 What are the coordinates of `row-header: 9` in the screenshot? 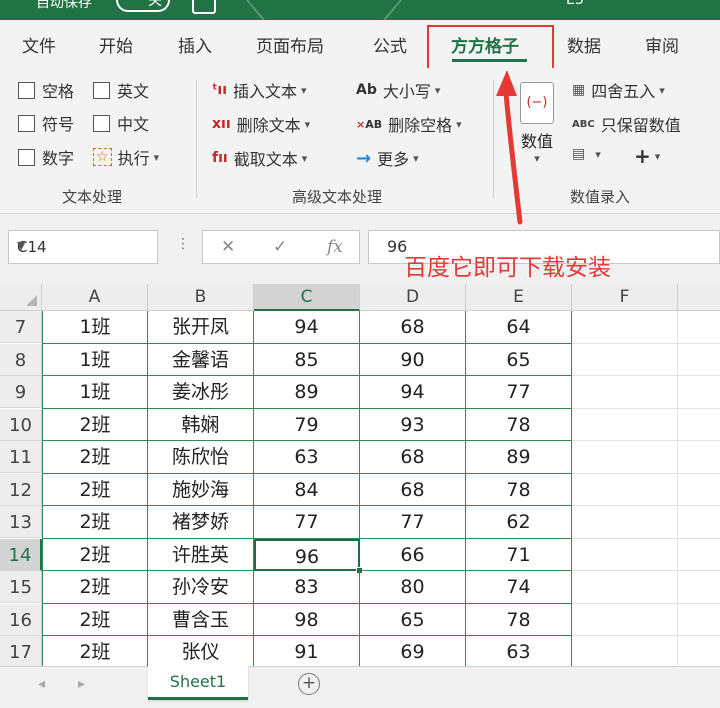 It's located at (21, 392).